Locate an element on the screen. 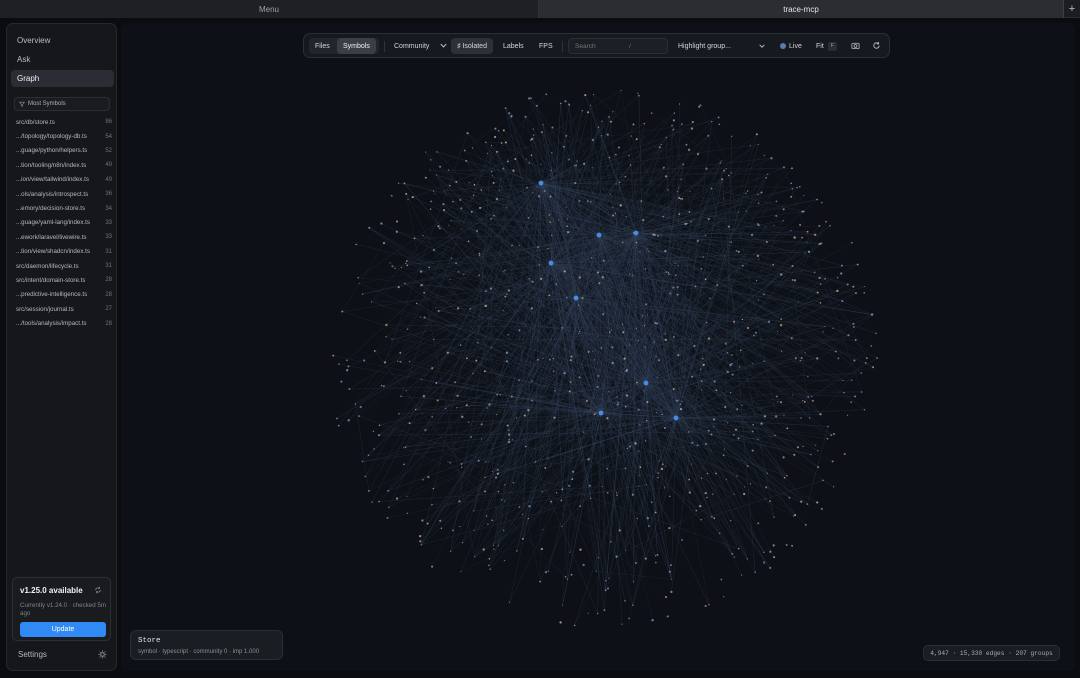  symbols-mode-button: Symbols is located at coordinates (356, 46).